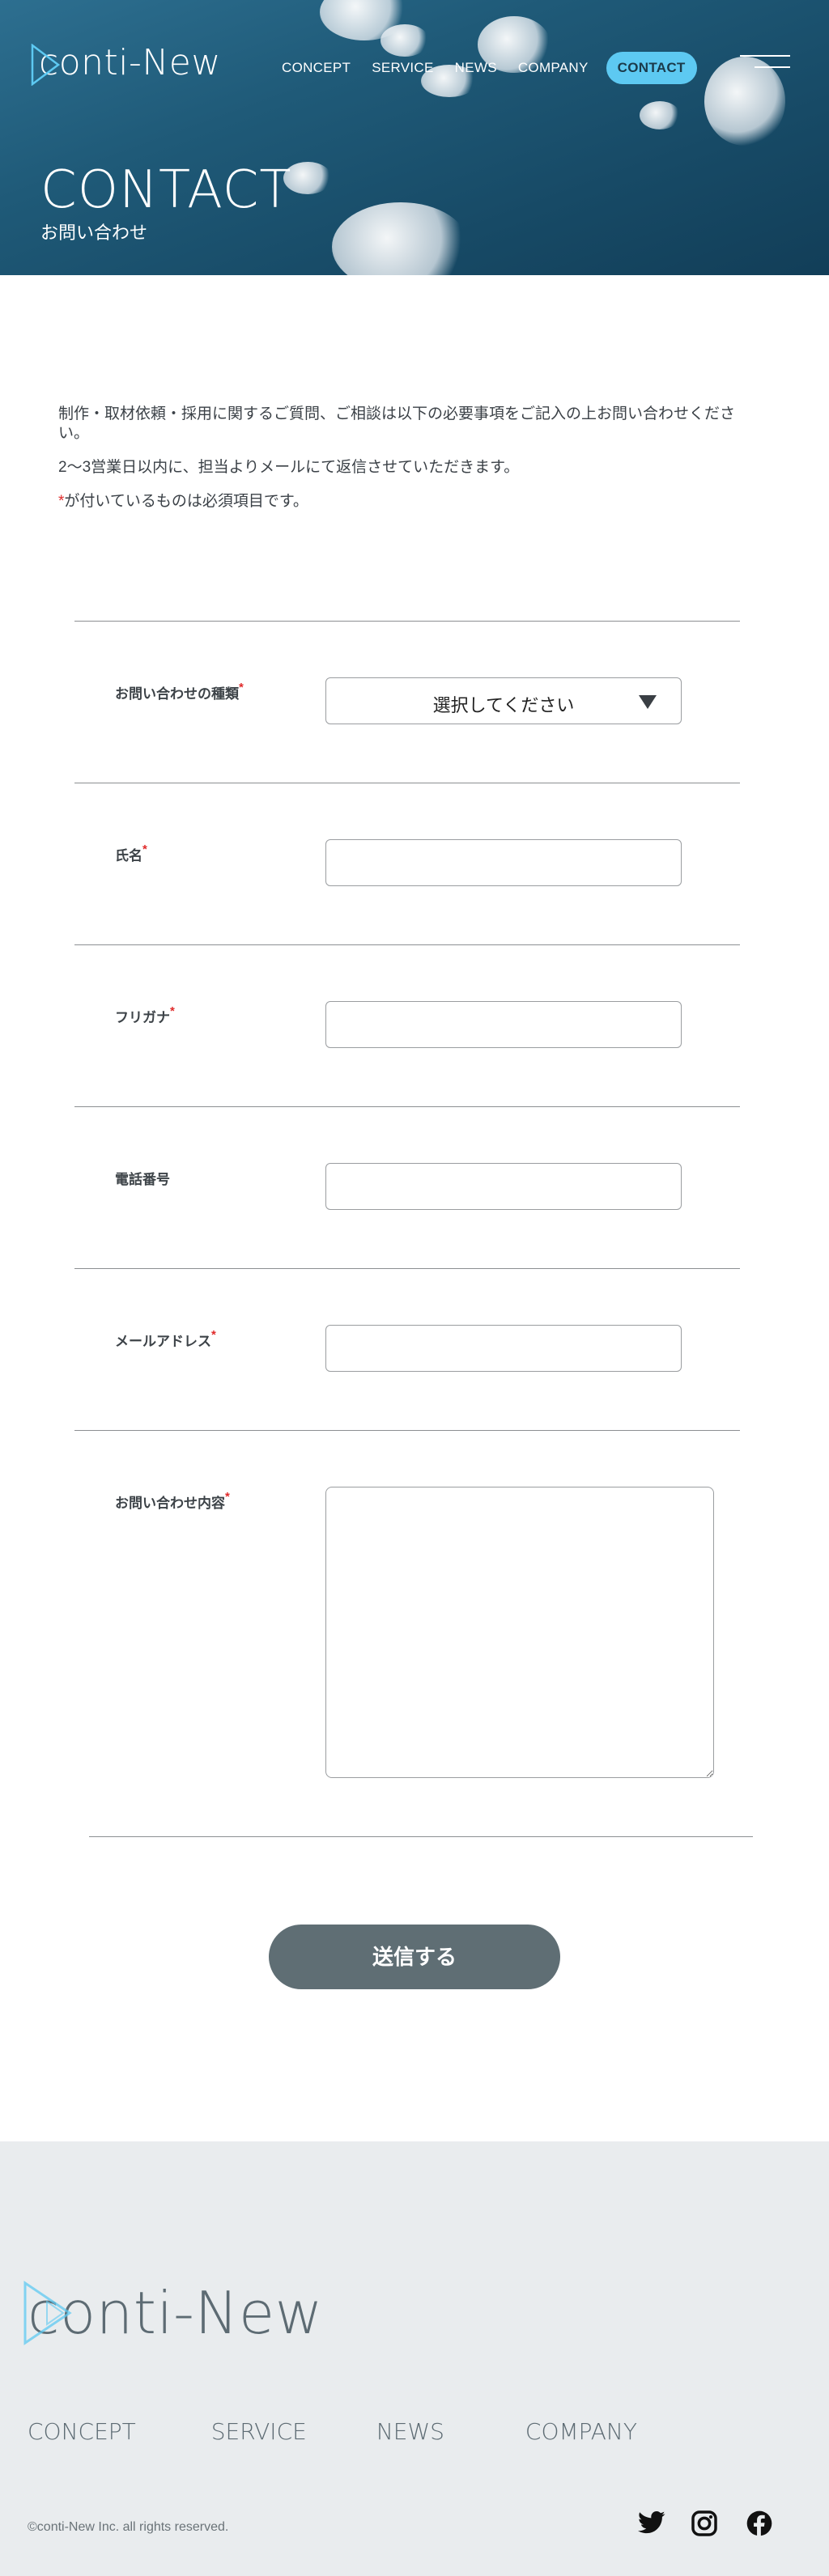 This screenshot has width=829, height=2576. Describe the element at coordinates (94, 233) in the screenshot. I see `page-subtitle: お問い合わせ` at that location.